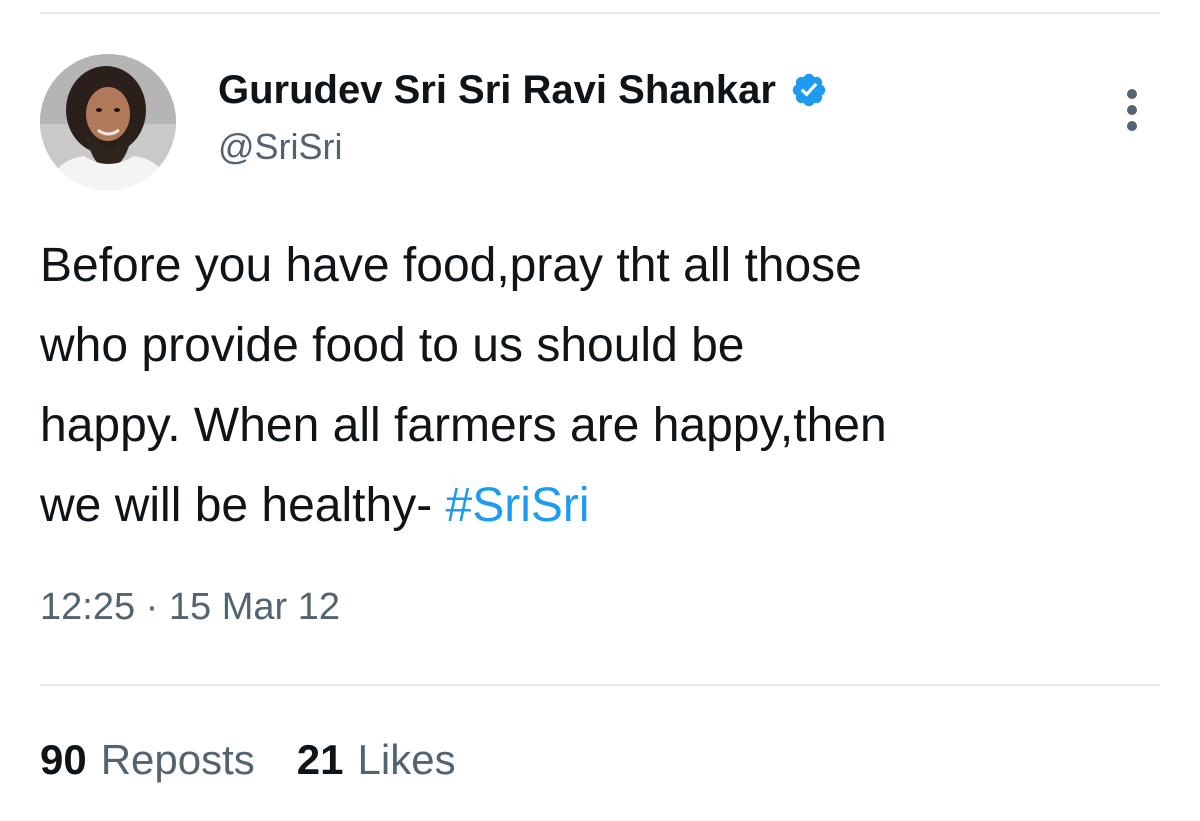  What do you see at coordinates (280, 147) in the screenshot?
I see `author-handle: @SriSri` at bounding box center [280, 147].